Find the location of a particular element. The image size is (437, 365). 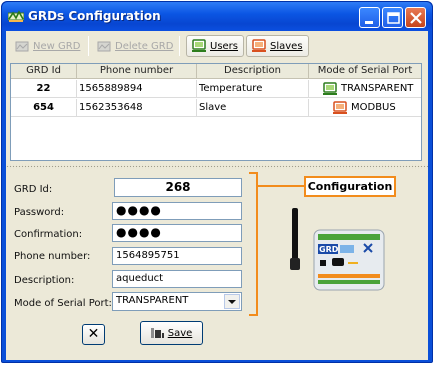

toolbar: New GRD Delete GRD Users Slaves is located at coordinates (217, 46).